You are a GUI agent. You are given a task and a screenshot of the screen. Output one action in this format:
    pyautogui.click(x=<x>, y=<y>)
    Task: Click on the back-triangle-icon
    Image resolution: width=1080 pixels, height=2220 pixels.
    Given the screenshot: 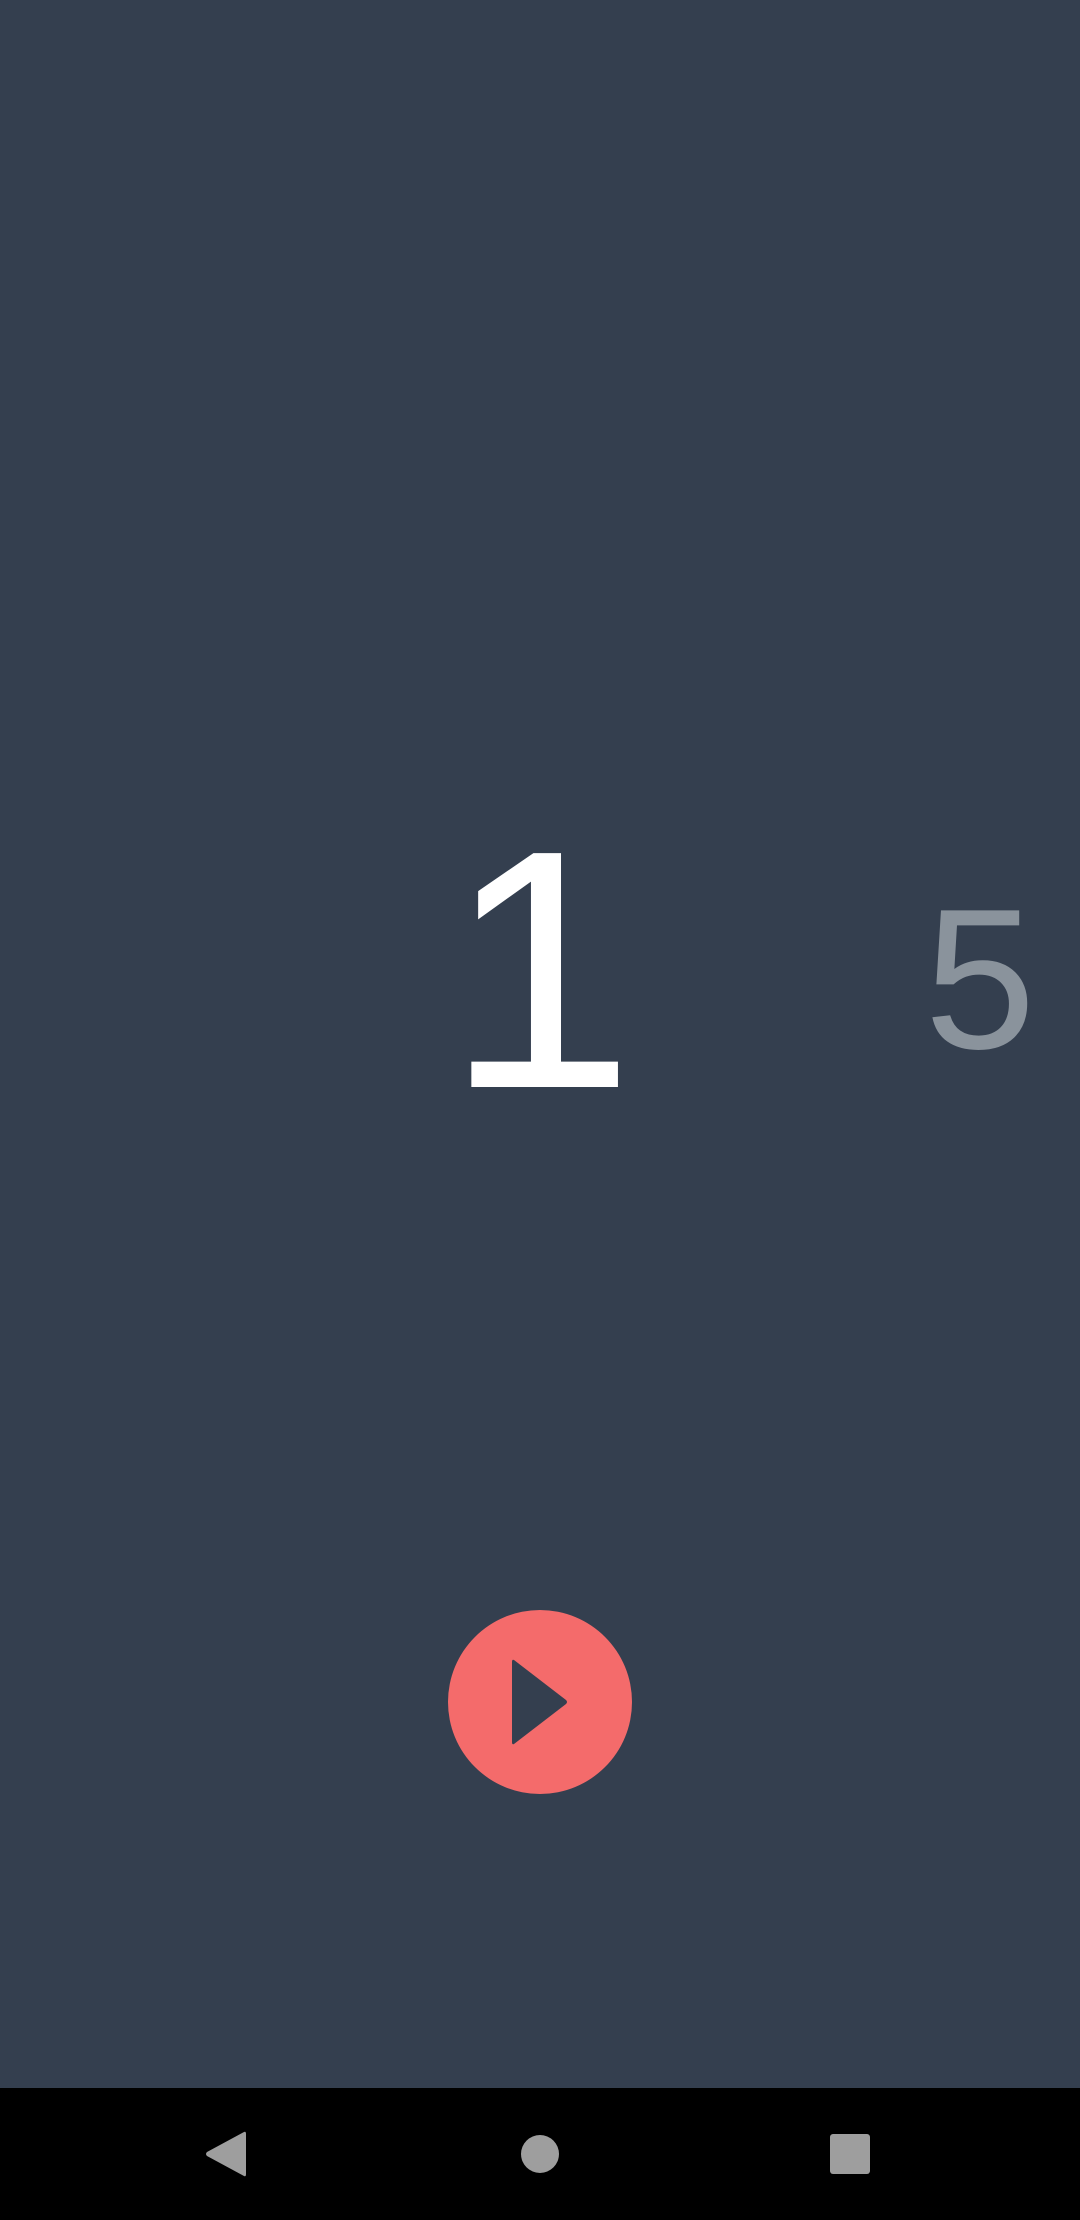 What is the action you would take?
    pyautogui.click(x=226, y=2154)
    